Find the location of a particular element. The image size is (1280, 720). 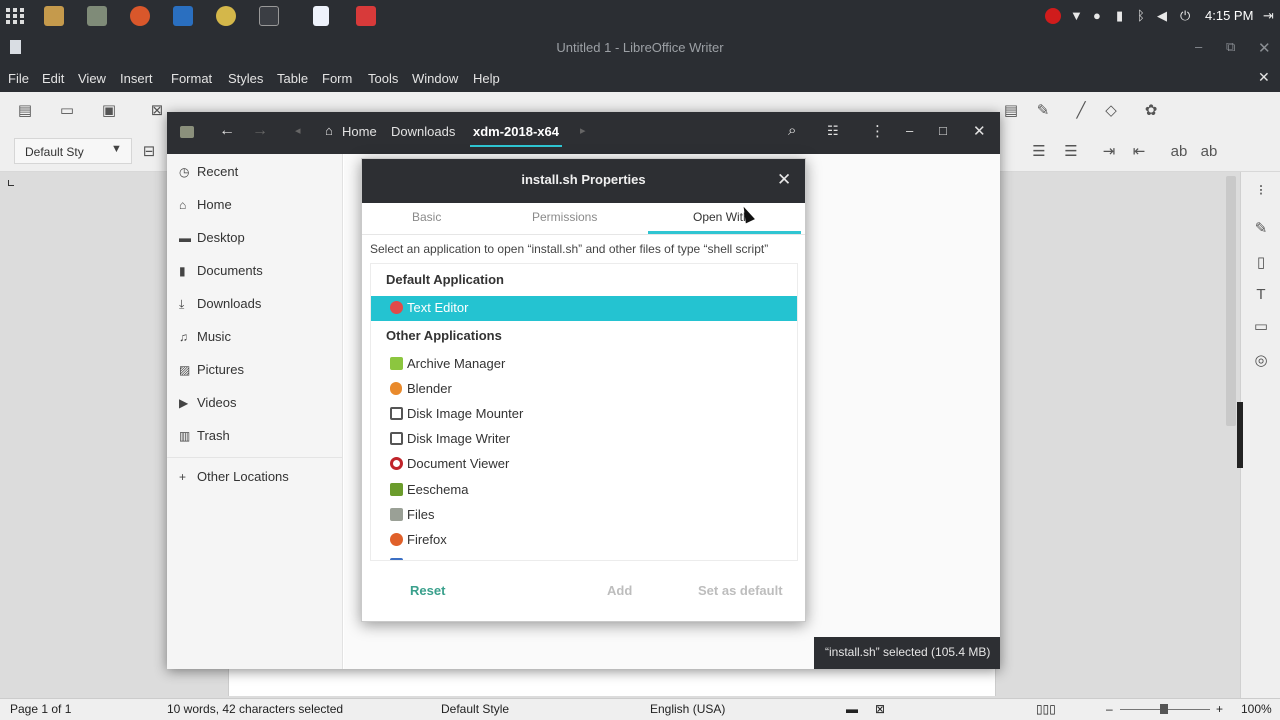

app-item-document-viewer: Document Viewer is located at coordinates (584, 464).